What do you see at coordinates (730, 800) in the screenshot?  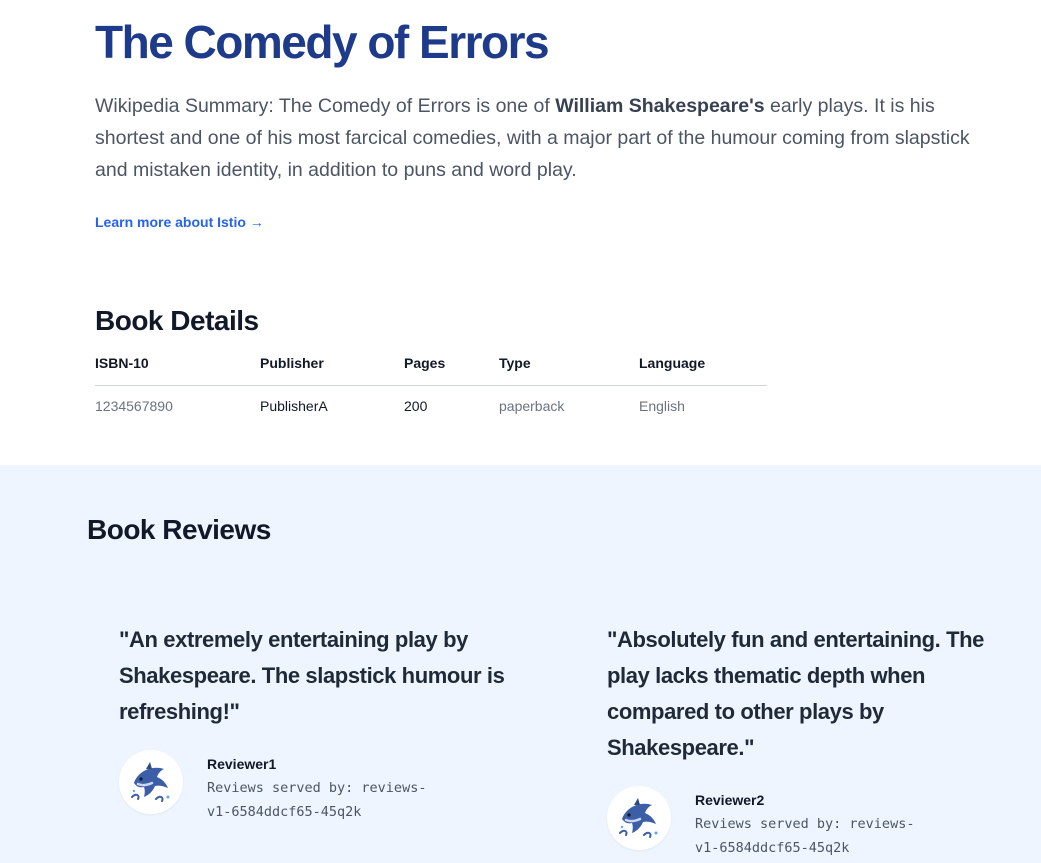 I see `reviewer-name: Reviewer2` at bounding box center [730, 800].